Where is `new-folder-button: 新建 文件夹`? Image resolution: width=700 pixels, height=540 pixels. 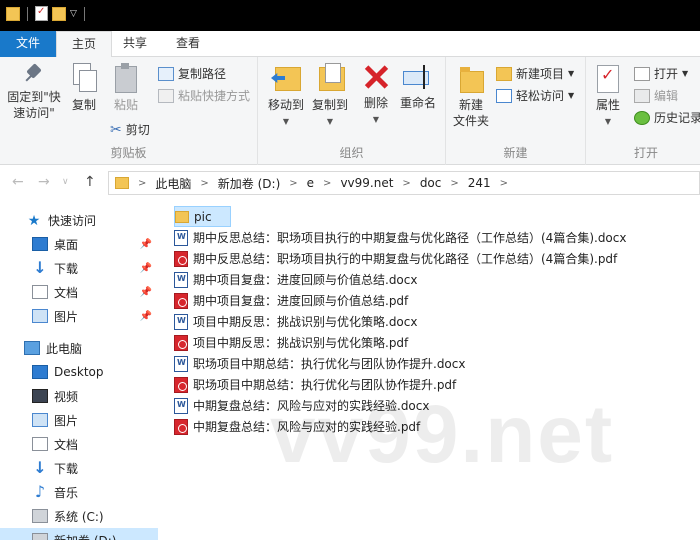 new-folder-button: 新建 文件夹 is located at coordinates (471, 96).